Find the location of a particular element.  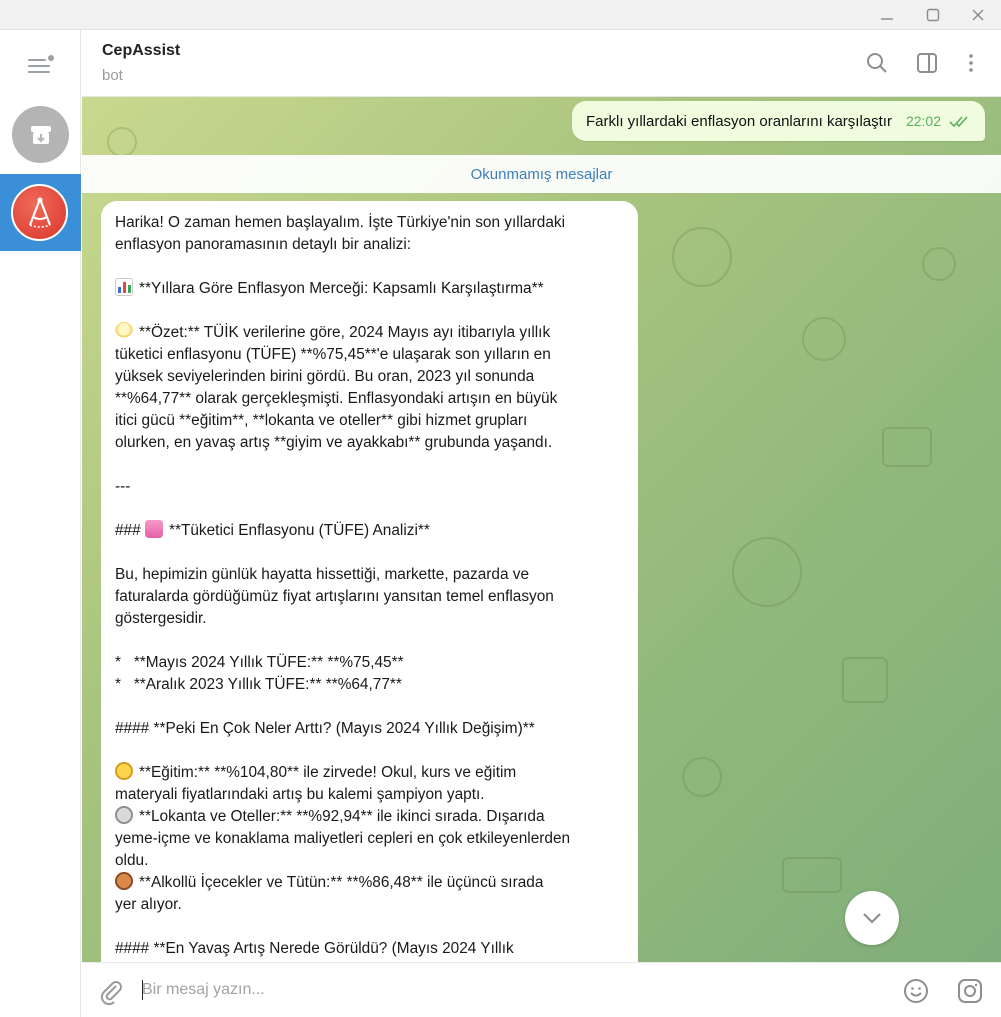

sidebar-toggle-button is located at coordinates (927, 63).